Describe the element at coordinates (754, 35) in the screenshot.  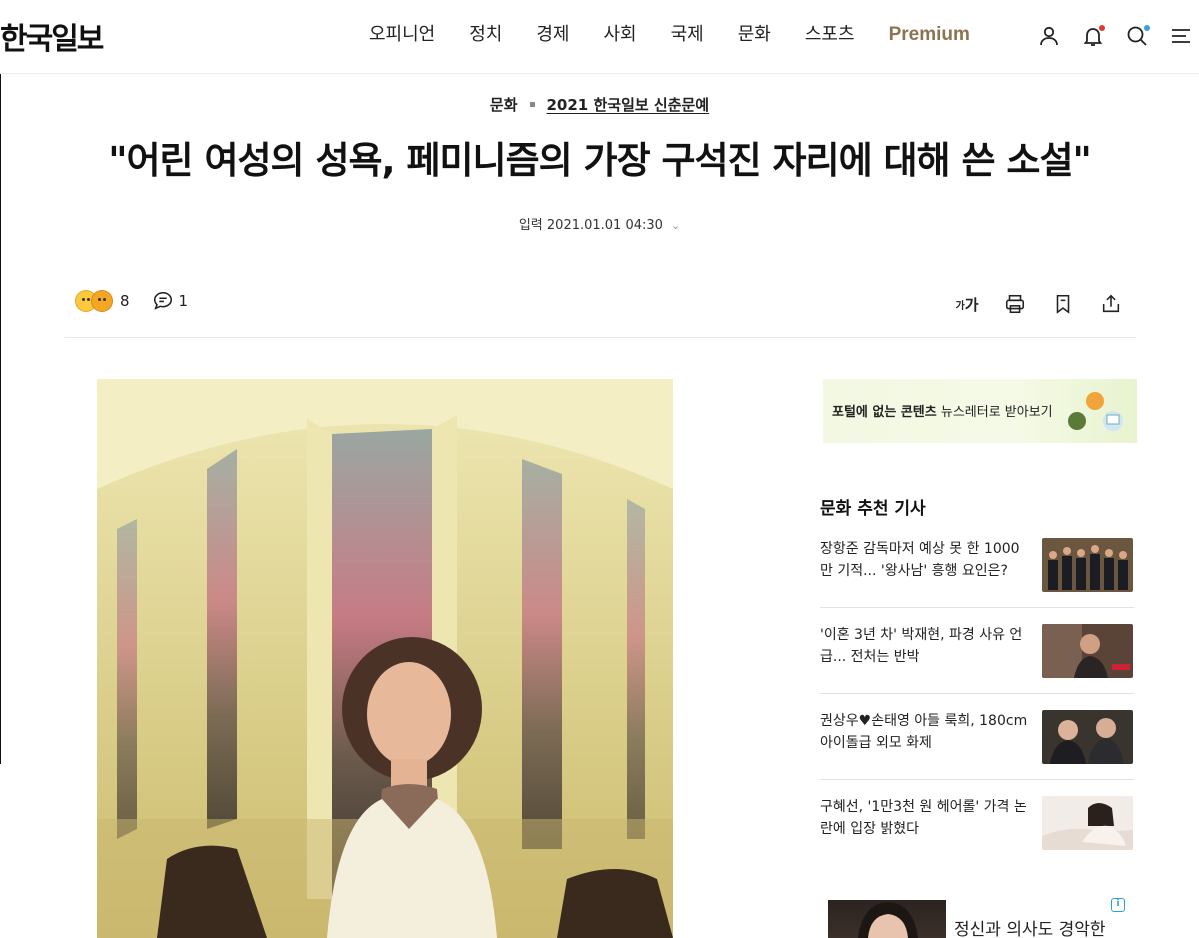
I see `nav-item-culture: 문화` at that location.